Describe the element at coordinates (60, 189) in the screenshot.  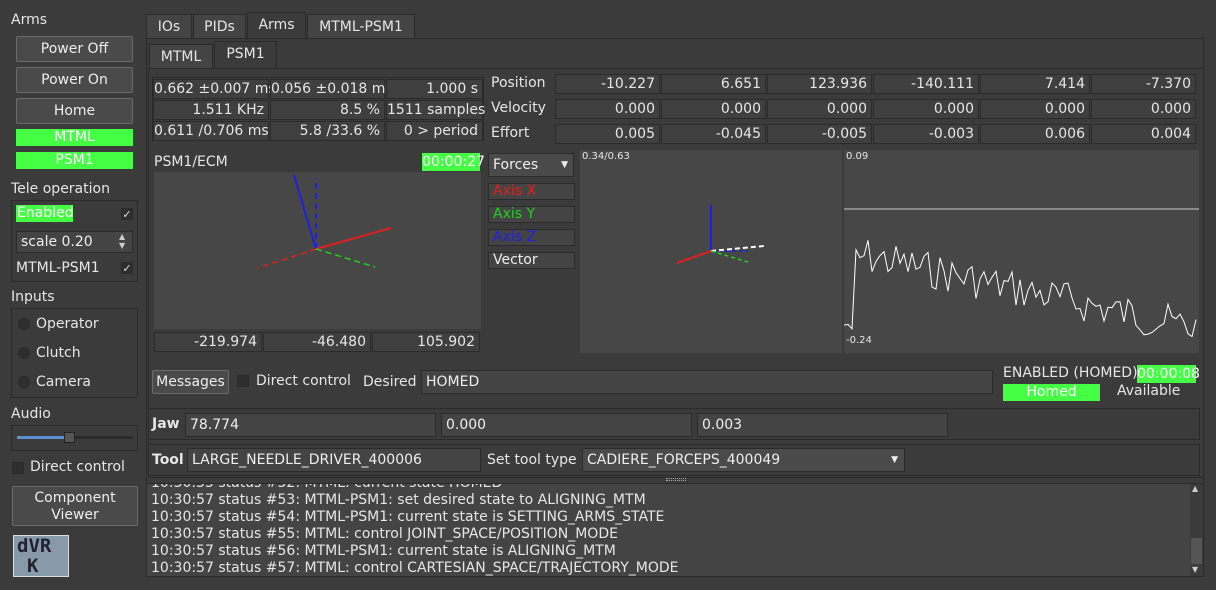
I see `tele-operation-title: Tele operation` at that location.